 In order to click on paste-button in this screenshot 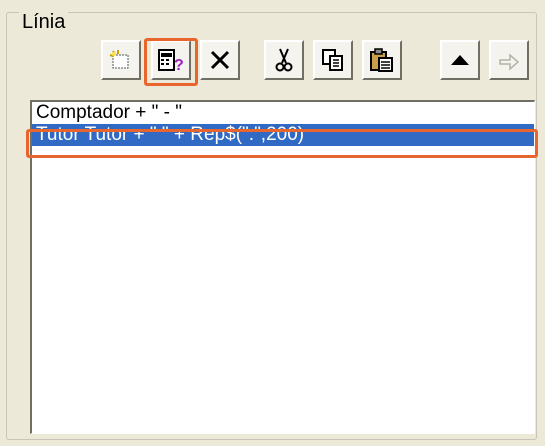, I will do `click(382, 60)`.